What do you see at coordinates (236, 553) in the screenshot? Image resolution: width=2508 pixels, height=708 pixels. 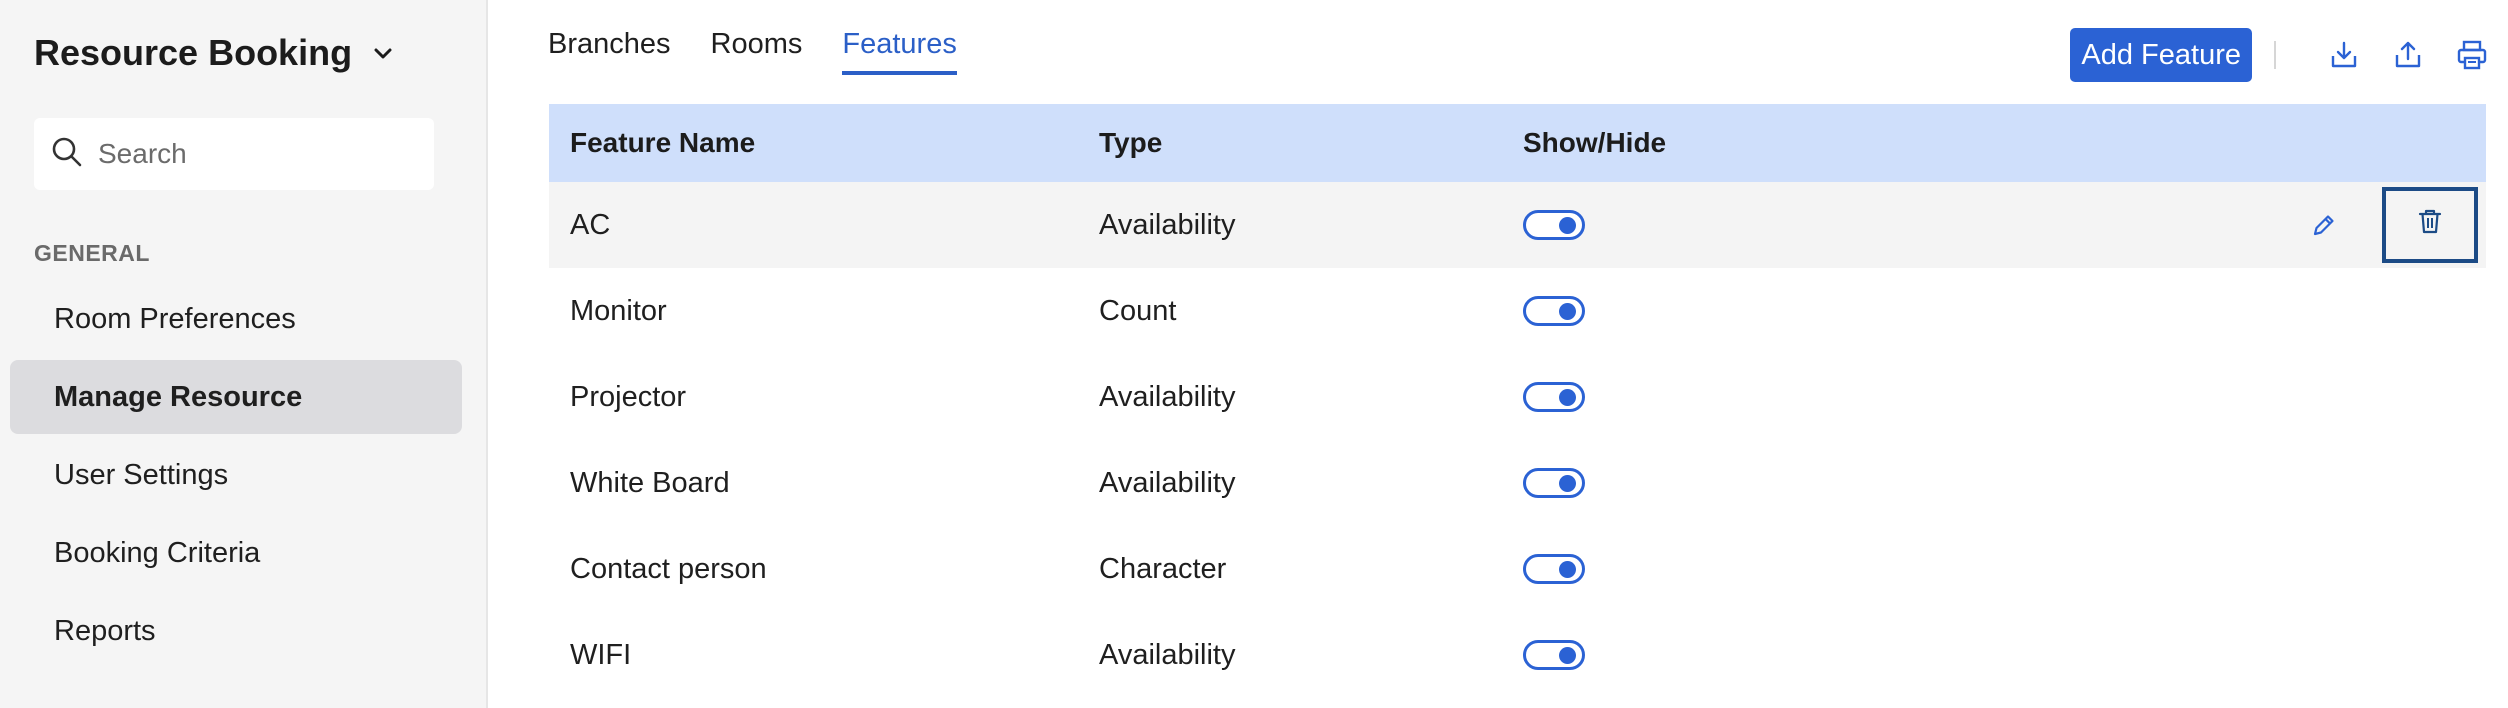 I see `sidebar-item-booking-criteria: Booking Criteria` at bounding box center [236, 553].